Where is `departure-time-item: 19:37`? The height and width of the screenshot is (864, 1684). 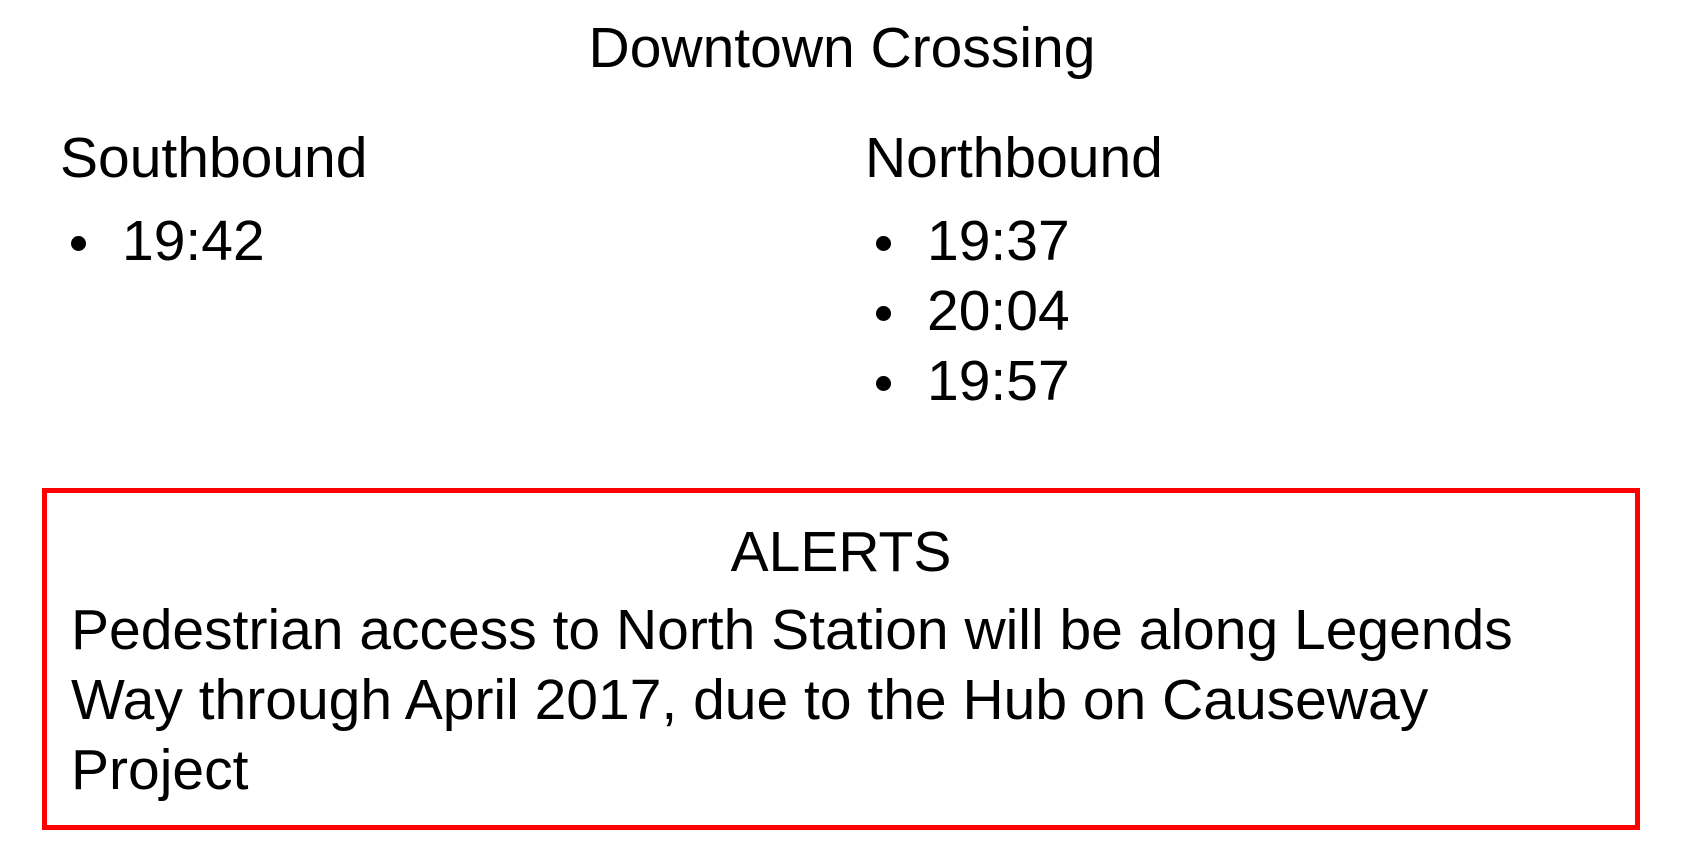 departure-time-item: 19:37 is located at coordinates (1014, 241).